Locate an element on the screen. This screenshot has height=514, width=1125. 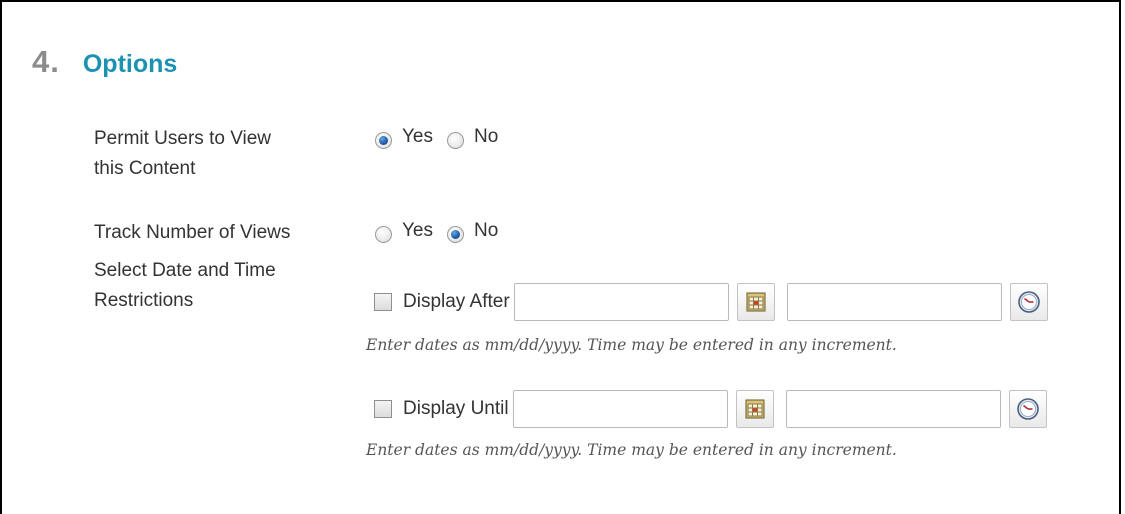
display-until-clock-button is located at coordinates (1027, 409).